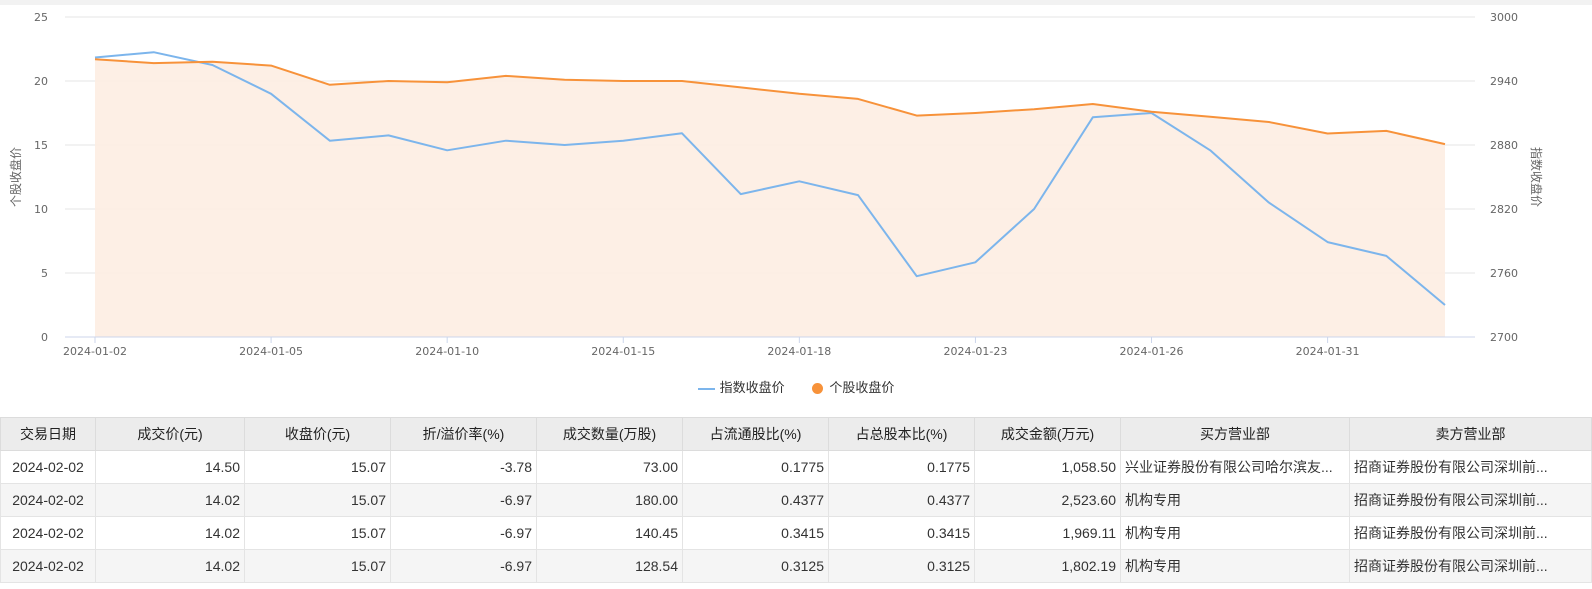  I want to click on legend-item-index: 指数收盘价, so click(741, 386).